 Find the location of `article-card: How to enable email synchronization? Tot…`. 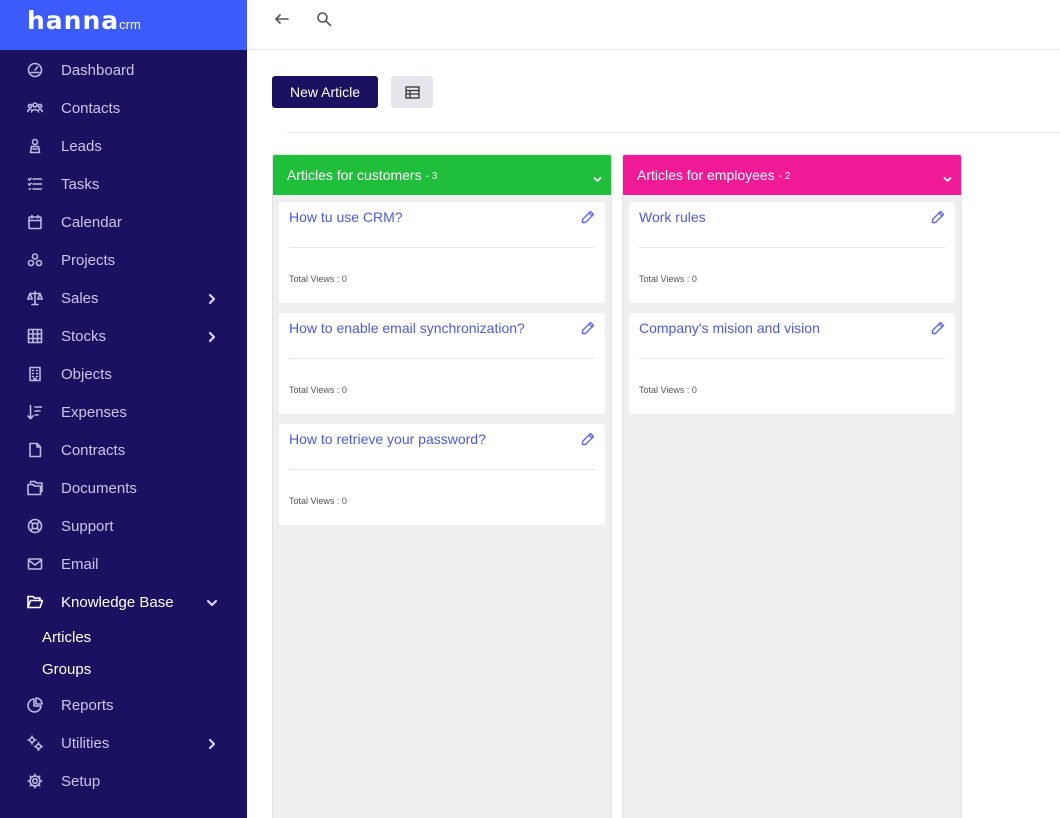

article-card: How to enable email synchronization? Tot… is located at coordinates (442, 363).